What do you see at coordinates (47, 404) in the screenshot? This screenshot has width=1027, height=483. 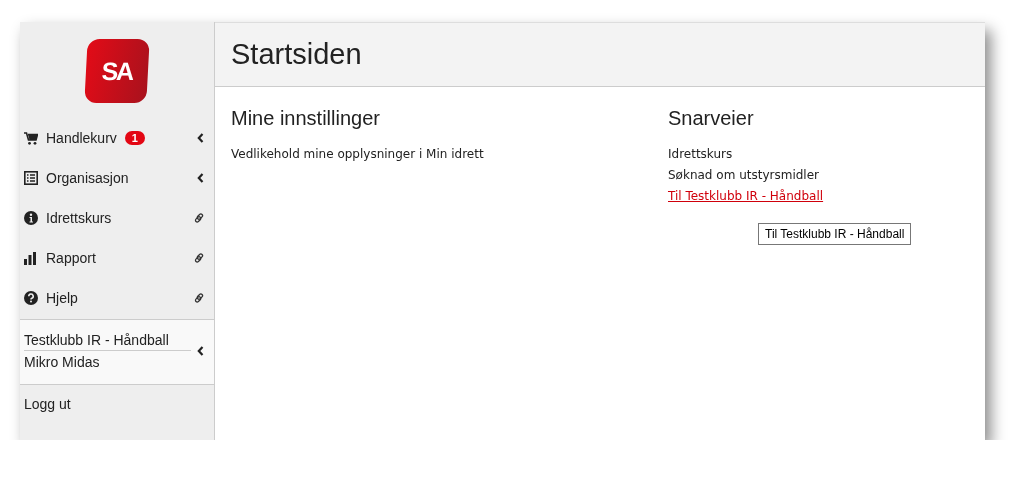 I see `logout-link: Logg ut` at bounding box center [47, 404].